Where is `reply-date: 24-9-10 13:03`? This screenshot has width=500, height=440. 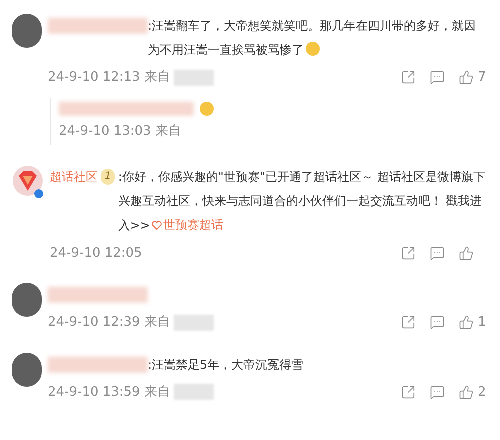 reply-date: 24-9-10 13:03 is located at coordinates (105, 131).